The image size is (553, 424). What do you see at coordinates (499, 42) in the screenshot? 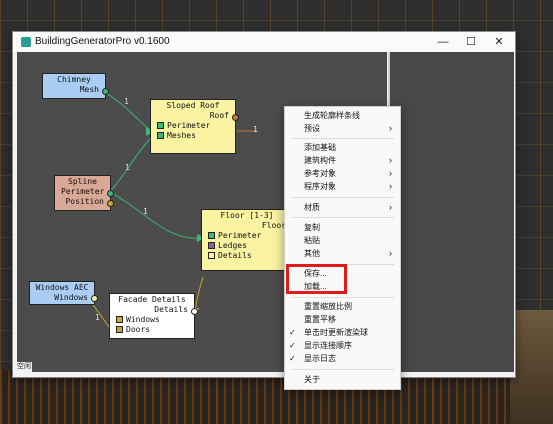
I see `close-button: ✕` at bounding box center [499, 42].